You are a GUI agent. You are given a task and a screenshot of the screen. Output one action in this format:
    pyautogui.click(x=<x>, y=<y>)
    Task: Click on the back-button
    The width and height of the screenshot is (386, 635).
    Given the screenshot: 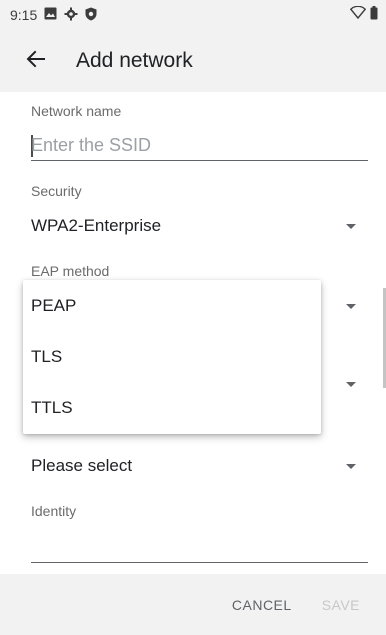 What is the action you would take?
    pyautogui.click(x=36, y=61)
    